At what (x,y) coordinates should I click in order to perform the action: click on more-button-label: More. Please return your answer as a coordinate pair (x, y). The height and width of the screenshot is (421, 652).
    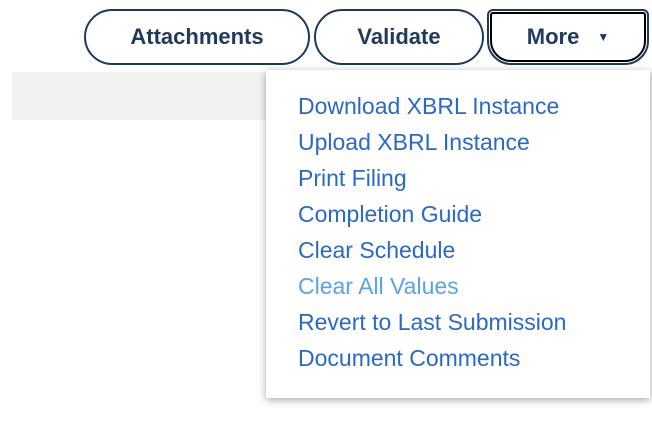
    Looking at the image, I should click on (553, 36).